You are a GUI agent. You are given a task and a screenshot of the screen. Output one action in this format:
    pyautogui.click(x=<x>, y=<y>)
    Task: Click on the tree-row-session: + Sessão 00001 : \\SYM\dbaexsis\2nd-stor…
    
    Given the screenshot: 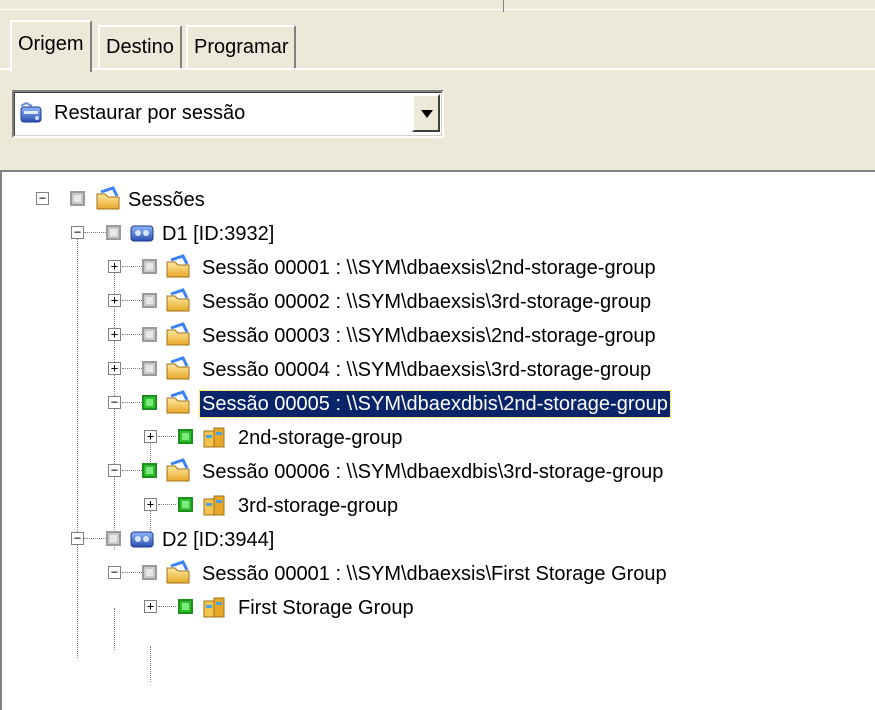 What is the action you would take?
    pyautogui.click(x=438, y=269)
    